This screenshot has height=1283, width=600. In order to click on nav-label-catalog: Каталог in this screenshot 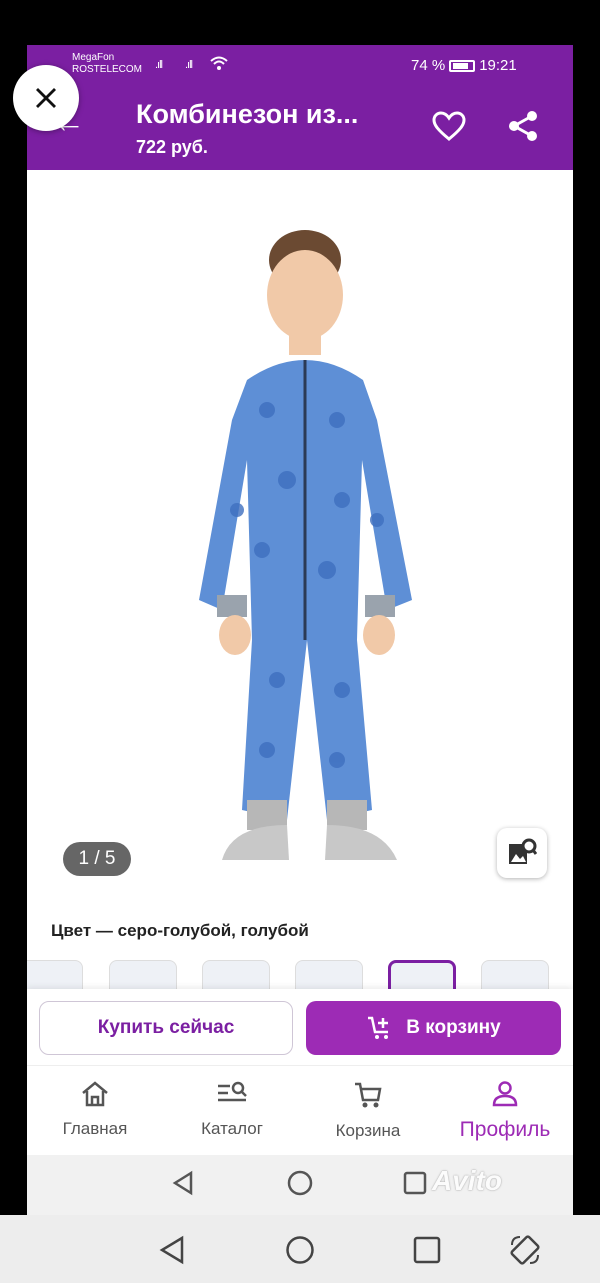, I will do `click(232, 1128)`.